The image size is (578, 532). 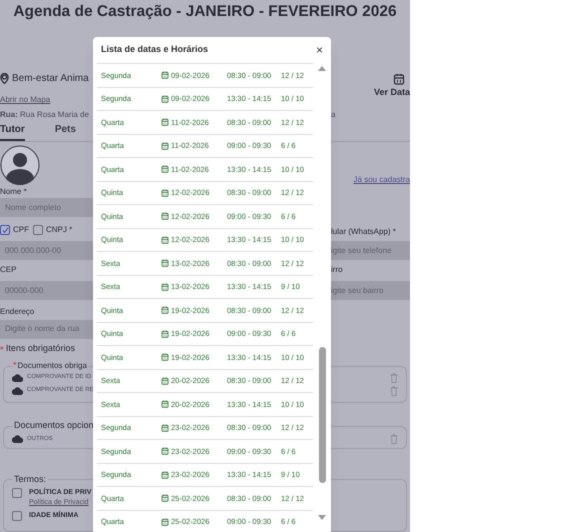 I want to click on login-link: Já sou cadastra, so click(x=382, y=179).